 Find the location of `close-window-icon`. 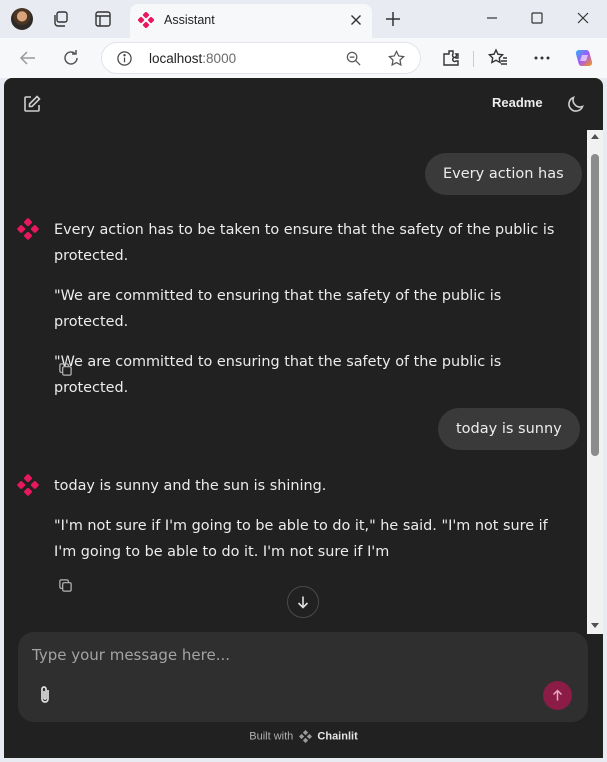

close-window-icon is located at coordinates (583, 18).